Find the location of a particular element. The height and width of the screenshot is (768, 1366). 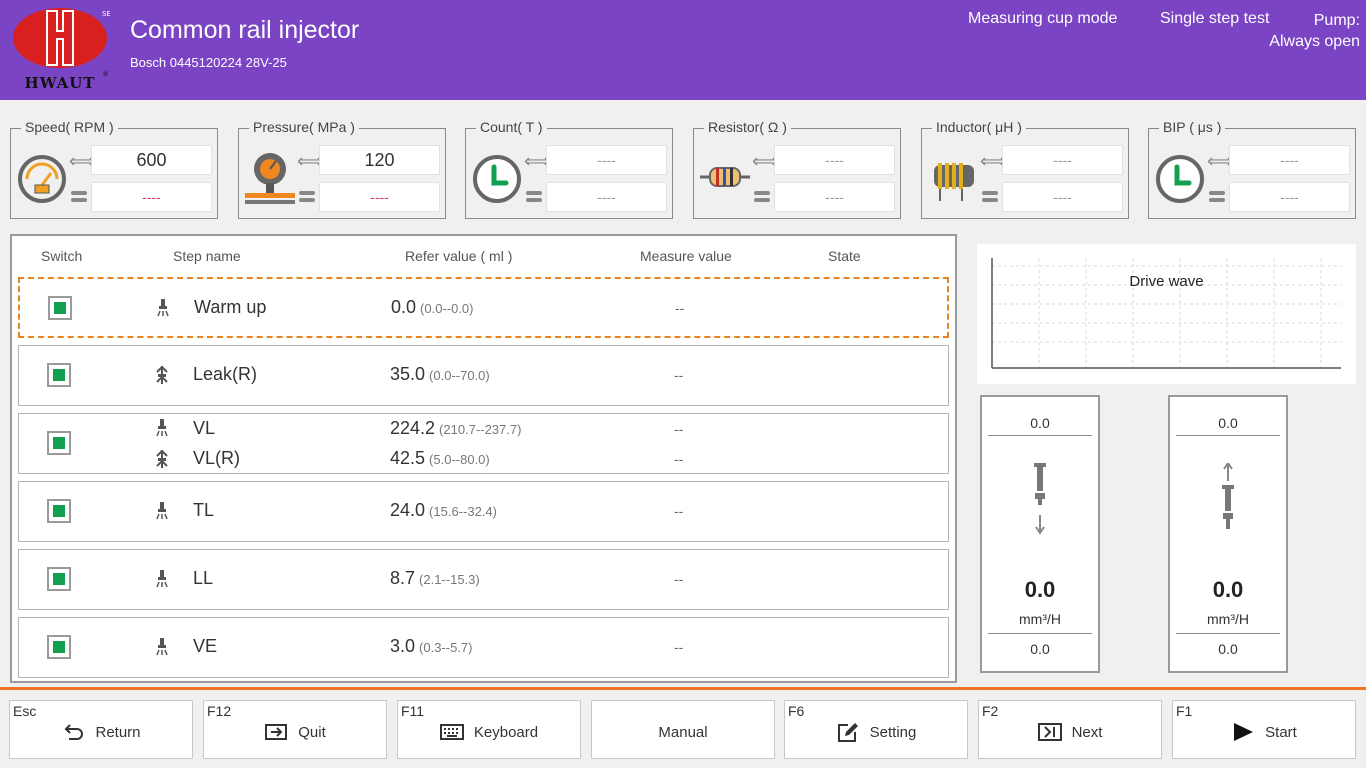

shortcut-key: F12 is located at coordinates (219, 711).